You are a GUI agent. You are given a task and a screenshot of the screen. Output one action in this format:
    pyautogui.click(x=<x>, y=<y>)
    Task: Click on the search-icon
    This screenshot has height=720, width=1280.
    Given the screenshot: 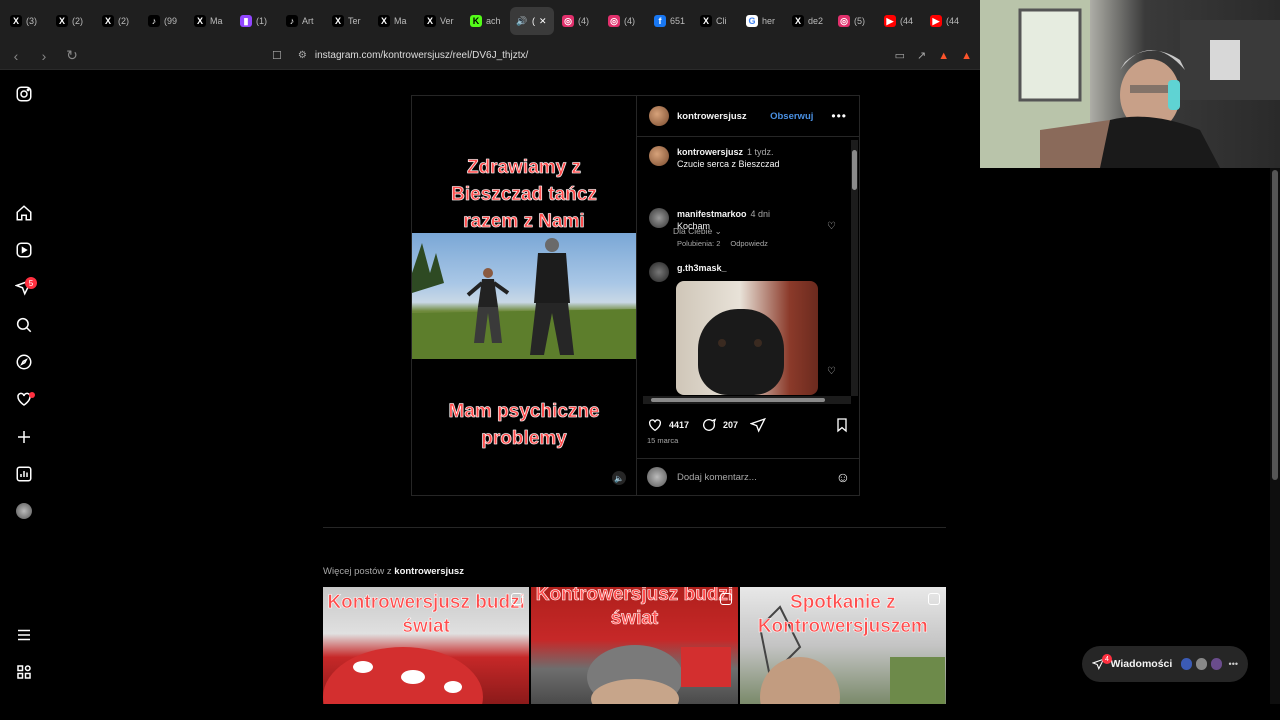 What is the action you would take?
    pyautogui.click(x=24, y=325)
    